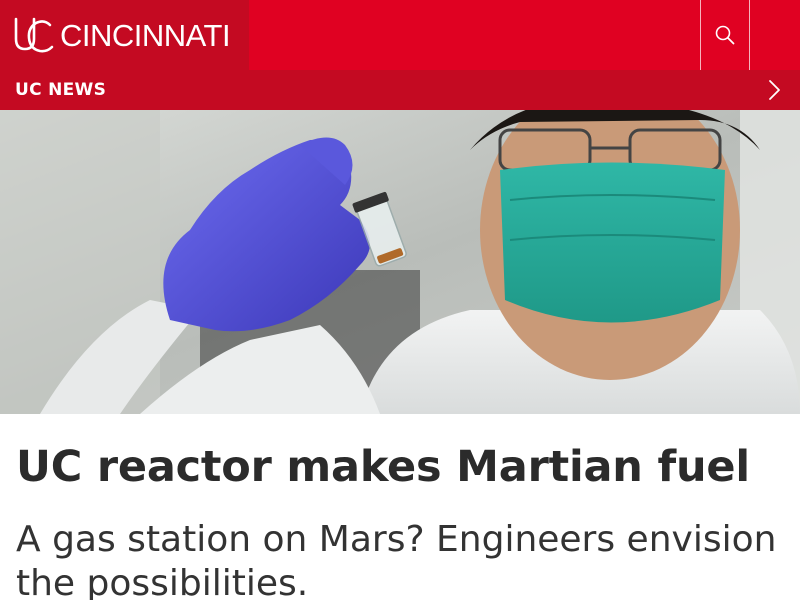 The width and height of the screenshot is (800, 600). Describe the element at coordinates (61, 90) in the screenshot. I see `section-title: UC NEWS` at that location.